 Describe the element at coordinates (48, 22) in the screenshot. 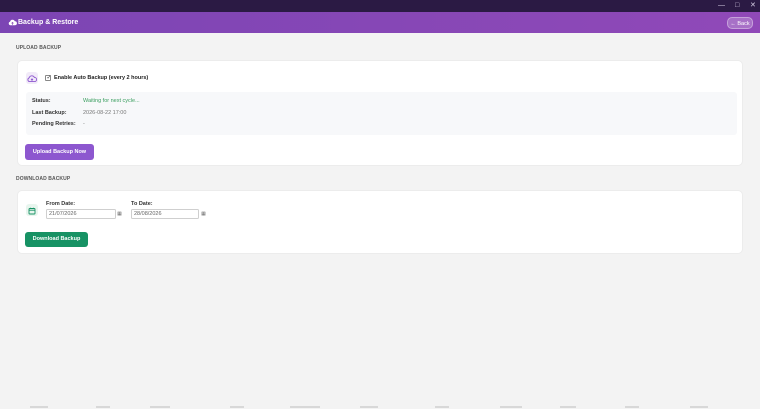

I see `page-title: Backup & Restore` at that location.